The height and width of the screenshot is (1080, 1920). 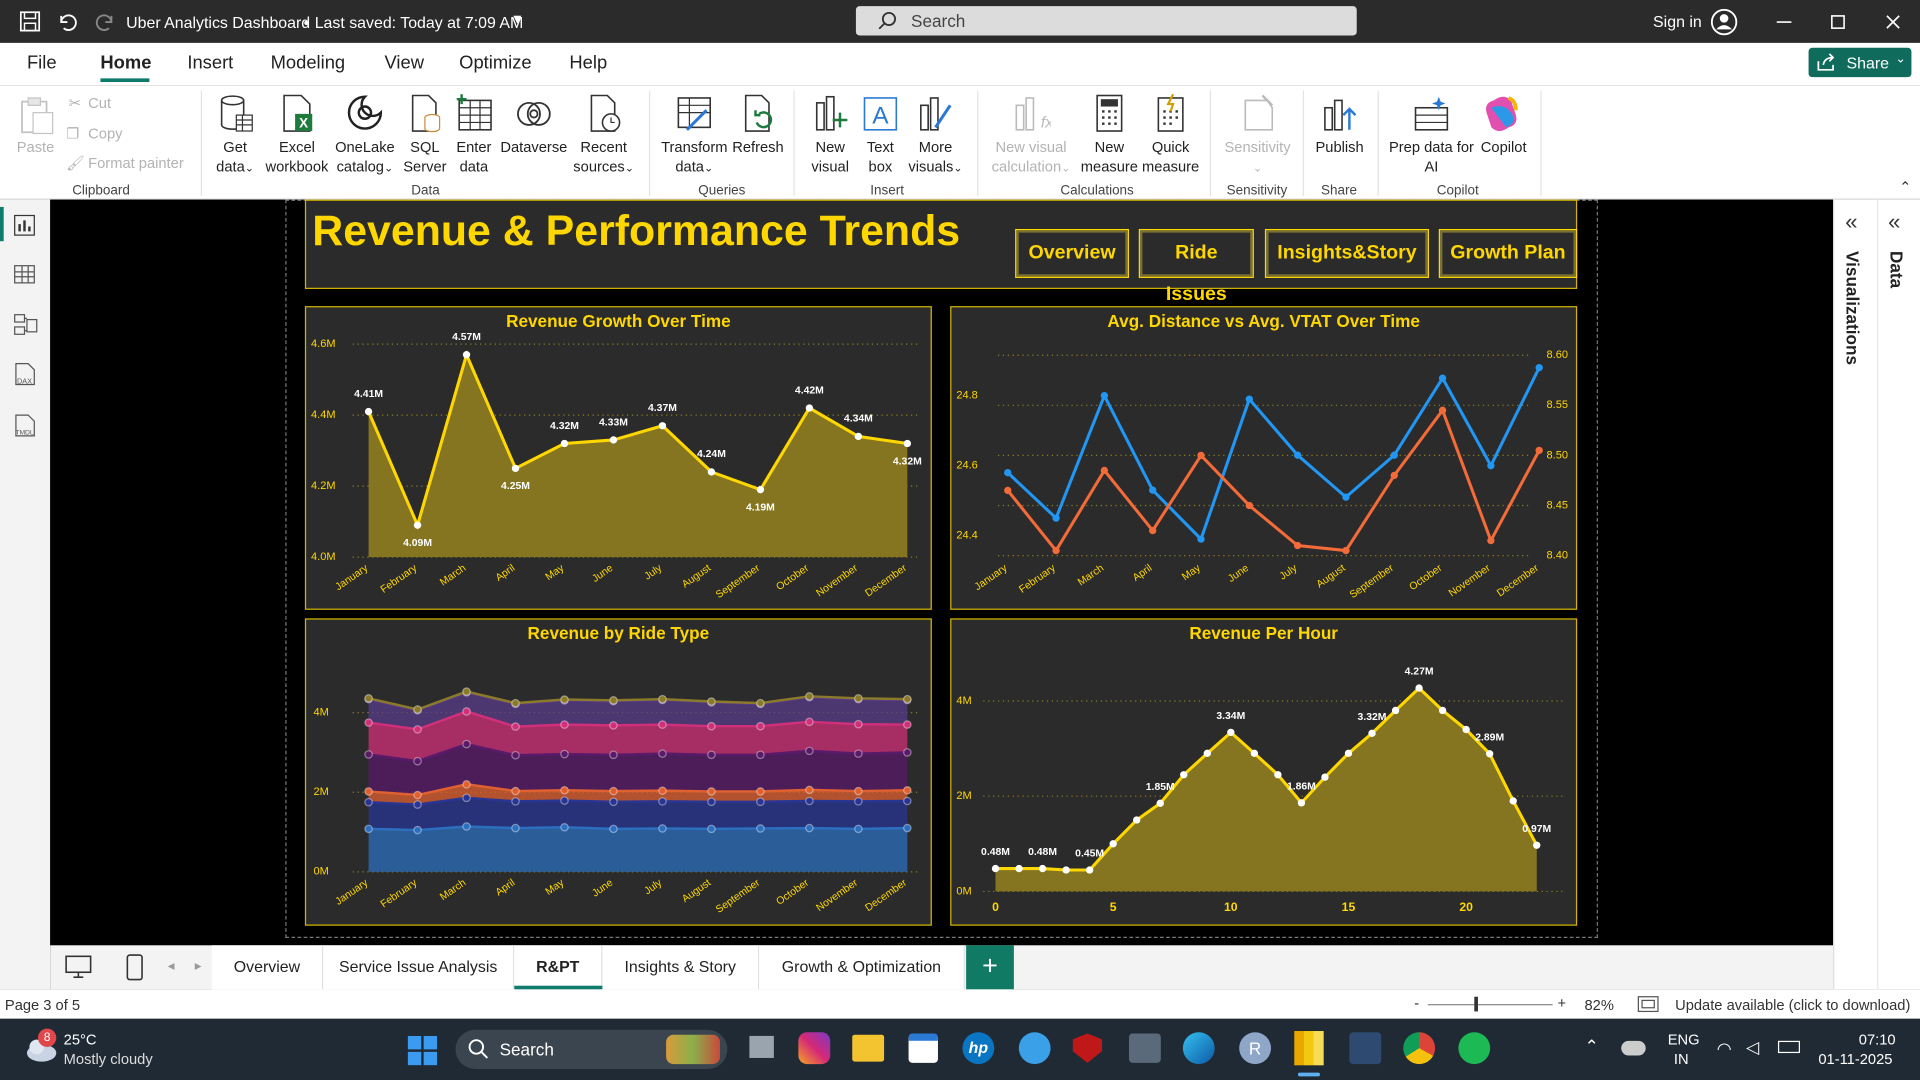 I want to click on volume-icon: ◁, so click(x=1752, y=1047).